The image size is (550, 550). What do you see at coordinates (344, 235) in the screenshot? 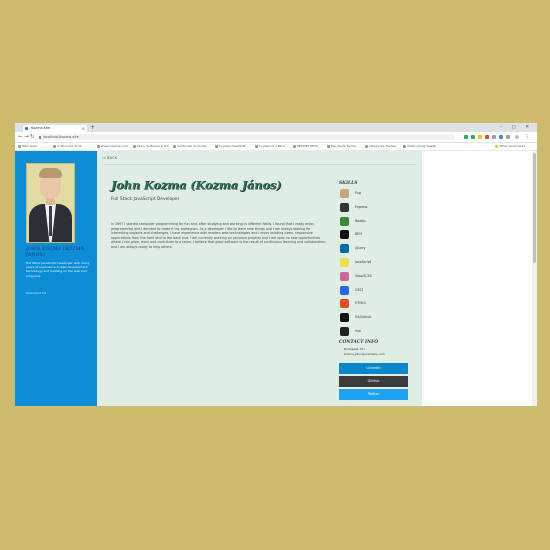
I see `bem-icon` at bounding box center [344, 235].